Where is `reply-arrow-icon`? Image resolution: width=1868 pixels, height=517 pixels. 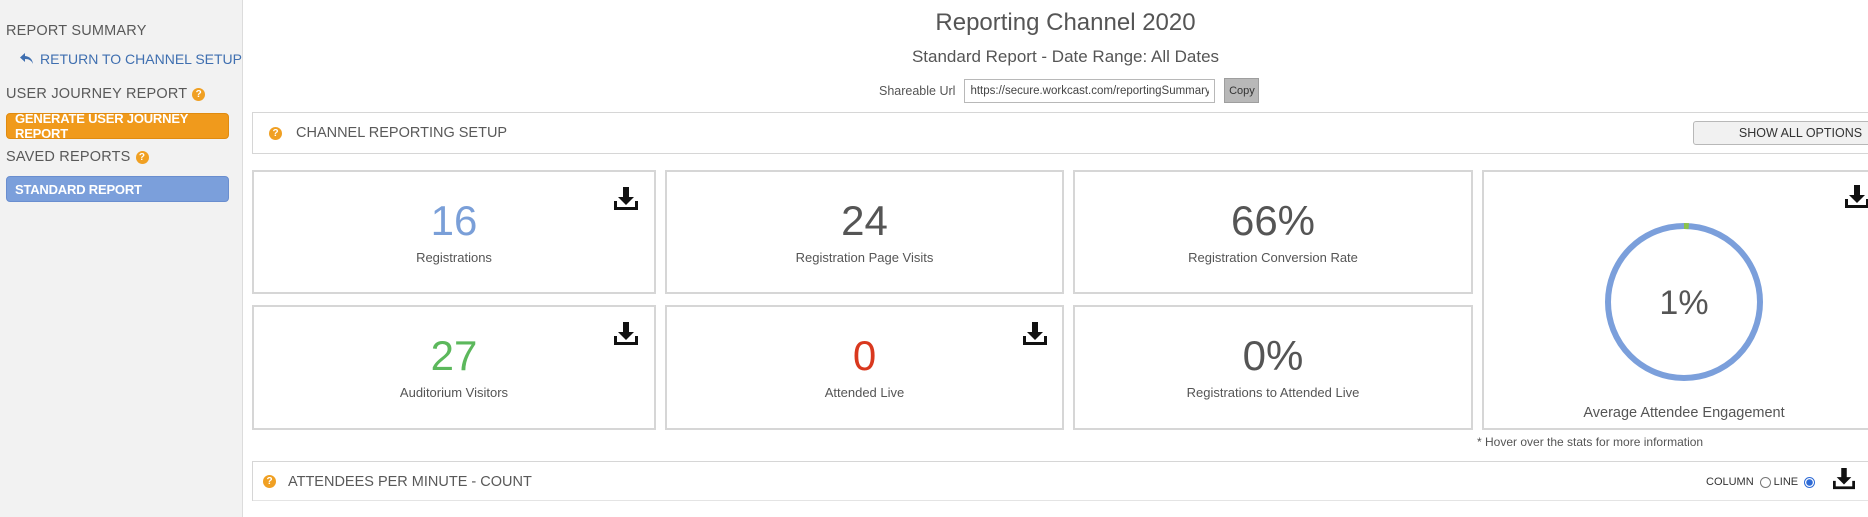
reply-arrow-icon is located at coordinates (26, 58).